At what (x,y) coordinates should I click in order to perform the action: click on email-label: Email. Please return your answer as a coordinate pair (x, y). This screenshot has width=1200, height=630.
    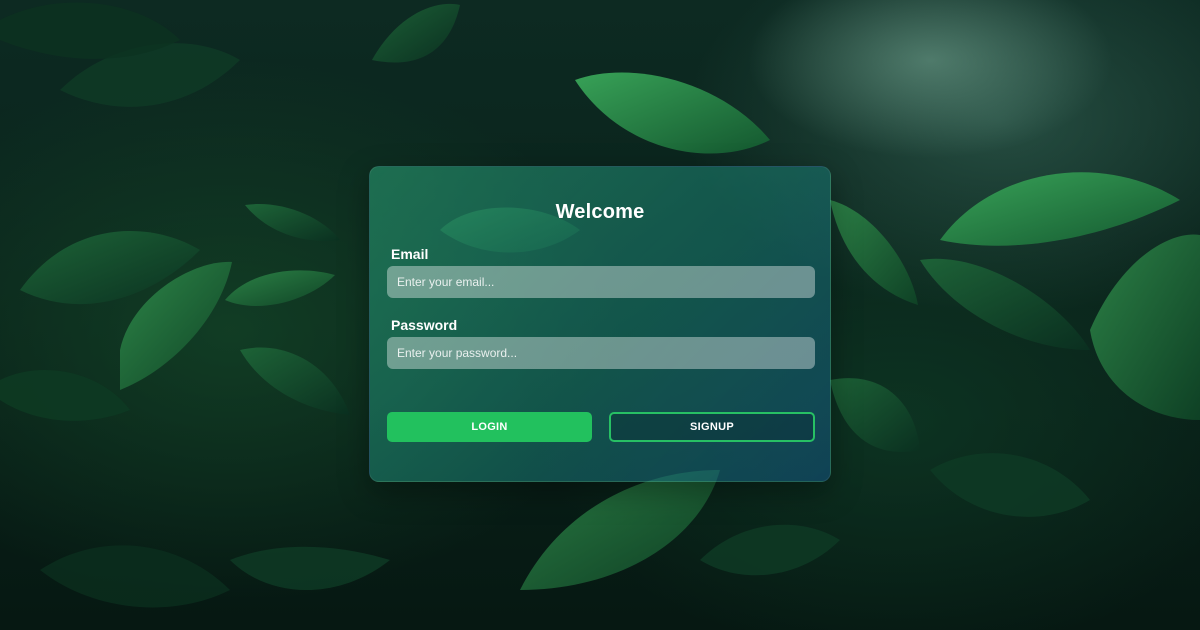
    Looking at the image, I should click on (410, 254).